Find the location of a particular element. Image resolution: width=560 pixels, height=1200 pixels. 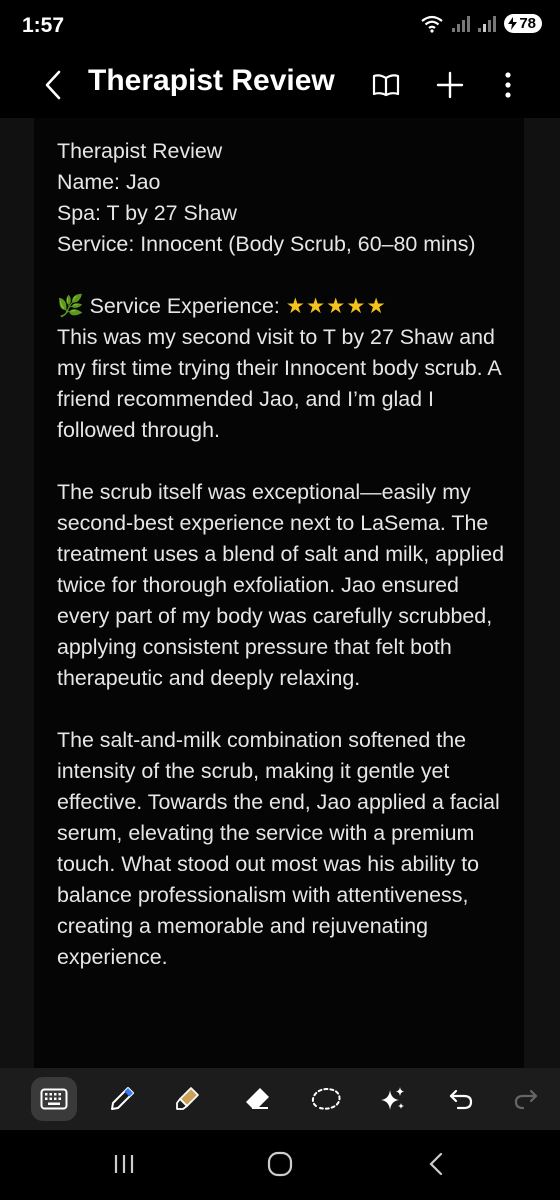

status-time: 1:57 is located at coordinates (43, 25).